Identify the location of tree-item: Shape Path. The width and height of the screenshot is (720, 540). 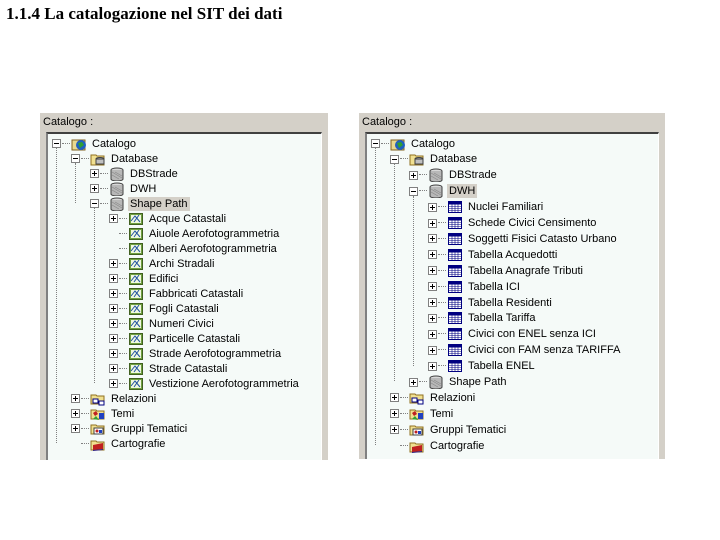
(140, 203).